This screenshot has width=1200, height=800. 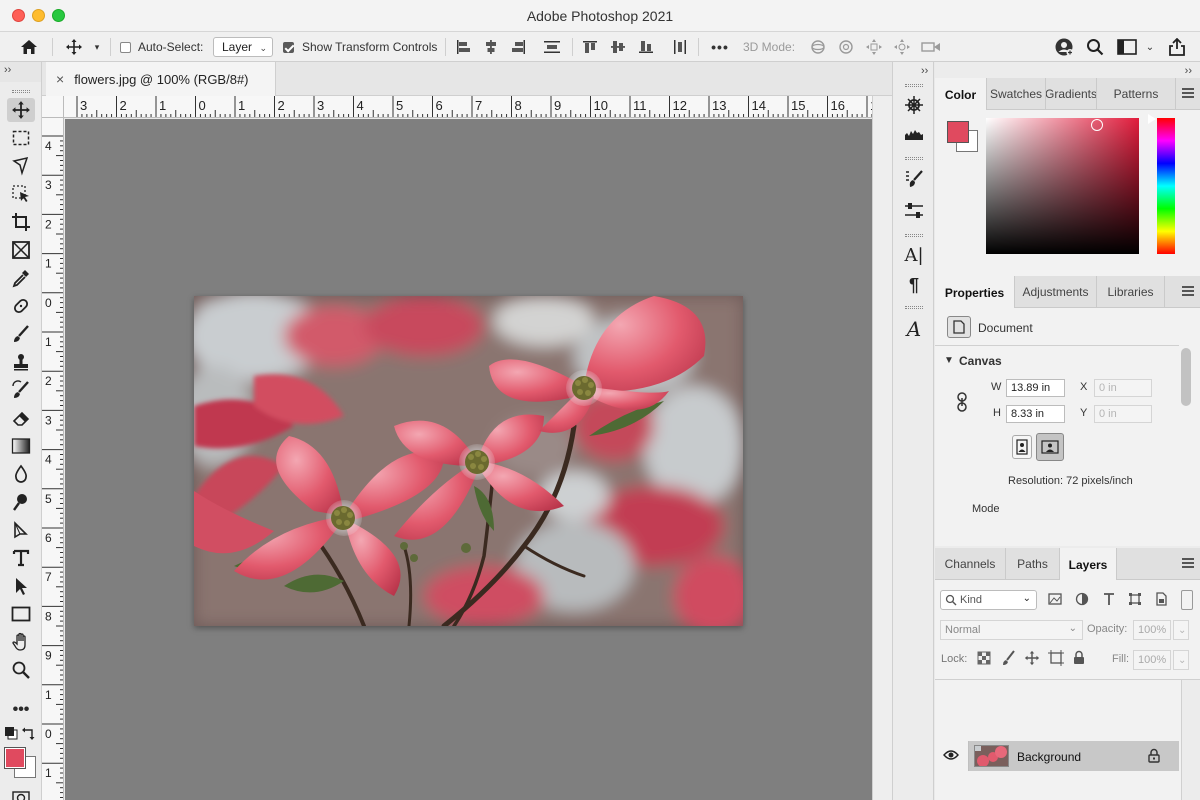 I want to click on lock-transparent-pixels-icon, so click(x=984, y=659).